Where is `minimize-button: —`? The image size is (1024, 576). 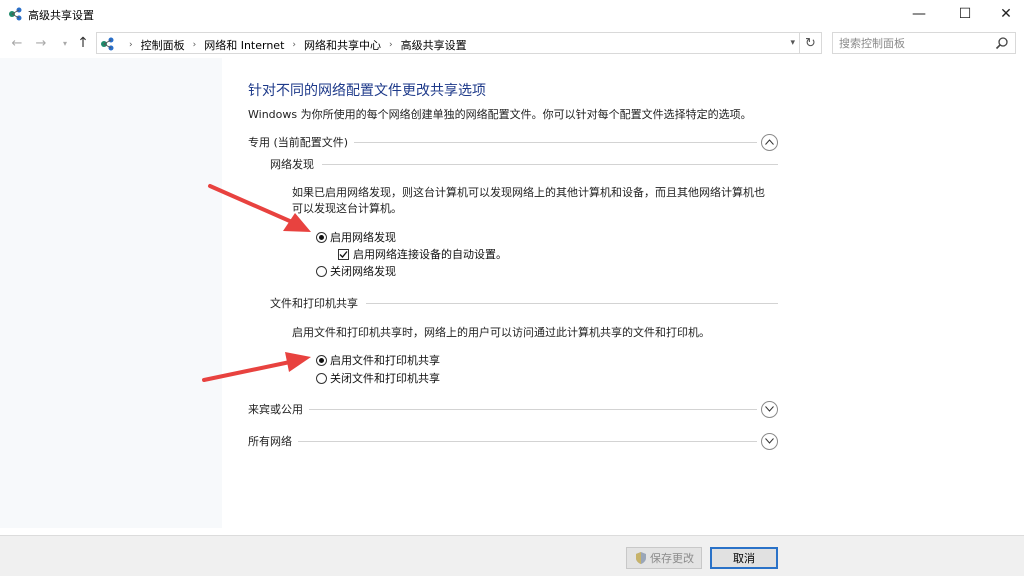 minimize-button: — is located at coordinates (919, 14).